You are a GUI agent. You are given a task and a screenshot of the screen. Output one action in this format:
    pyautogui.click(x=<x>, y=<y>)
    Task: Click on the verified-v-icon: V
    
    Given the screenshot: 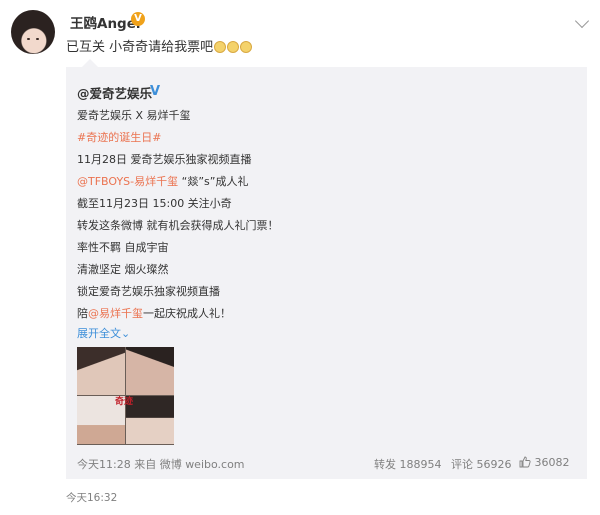 What is the action you would take?
    pyautogui.click(x=155, y=91)
    